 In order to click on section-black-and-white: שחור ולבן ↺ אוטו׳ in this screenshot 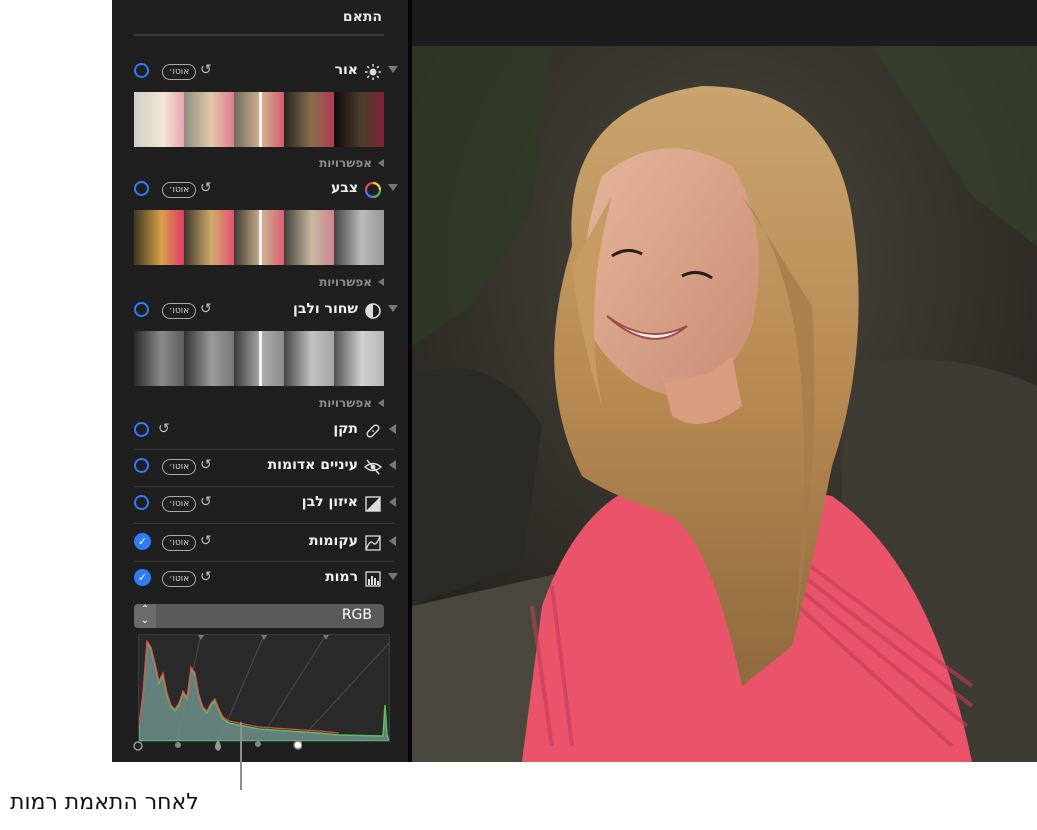, I will do `click(260, 311)`.